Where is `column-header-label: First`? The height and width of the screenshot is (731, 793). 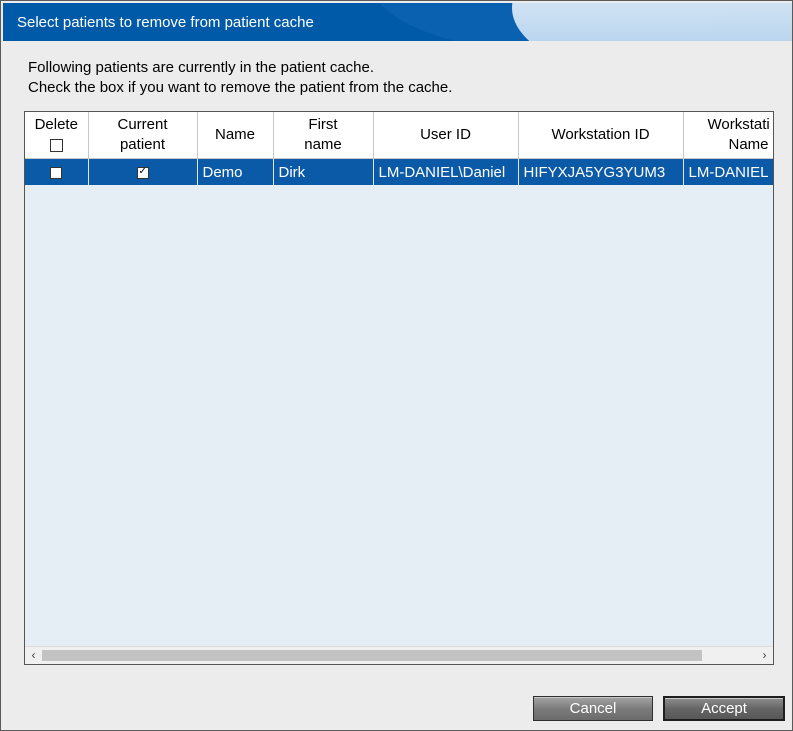 column-header-label: First is located at coordinates (323, 124).